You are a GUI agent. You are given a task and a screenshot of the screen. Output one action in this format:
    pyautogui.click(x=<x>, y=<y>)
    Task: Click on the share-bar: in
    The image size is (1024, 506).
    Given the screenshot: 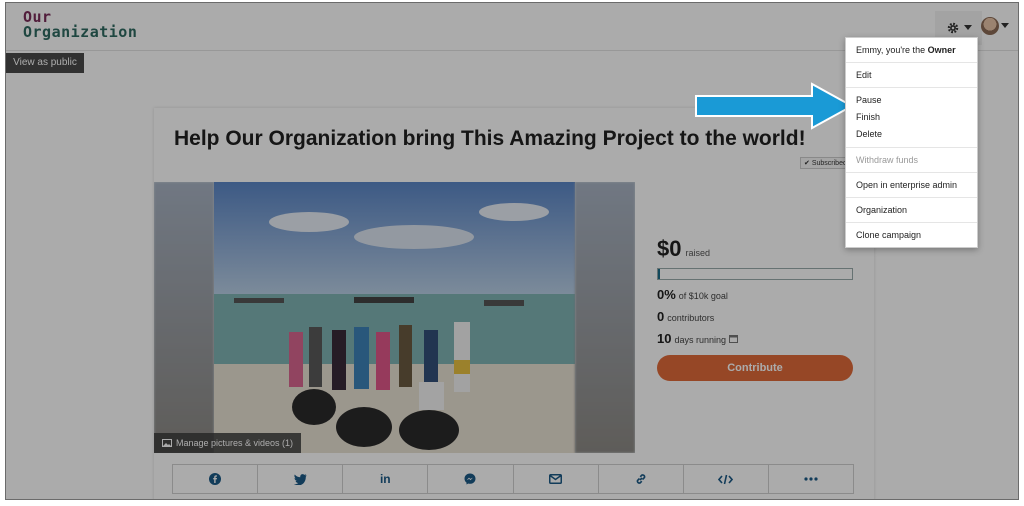 What is the action you would take?
    pyautogui.click(x=513, y=479)
    